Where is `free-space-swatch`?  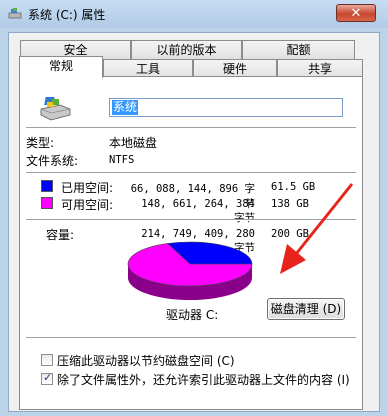
free-space-swatch is located at coordinates (47, 203).